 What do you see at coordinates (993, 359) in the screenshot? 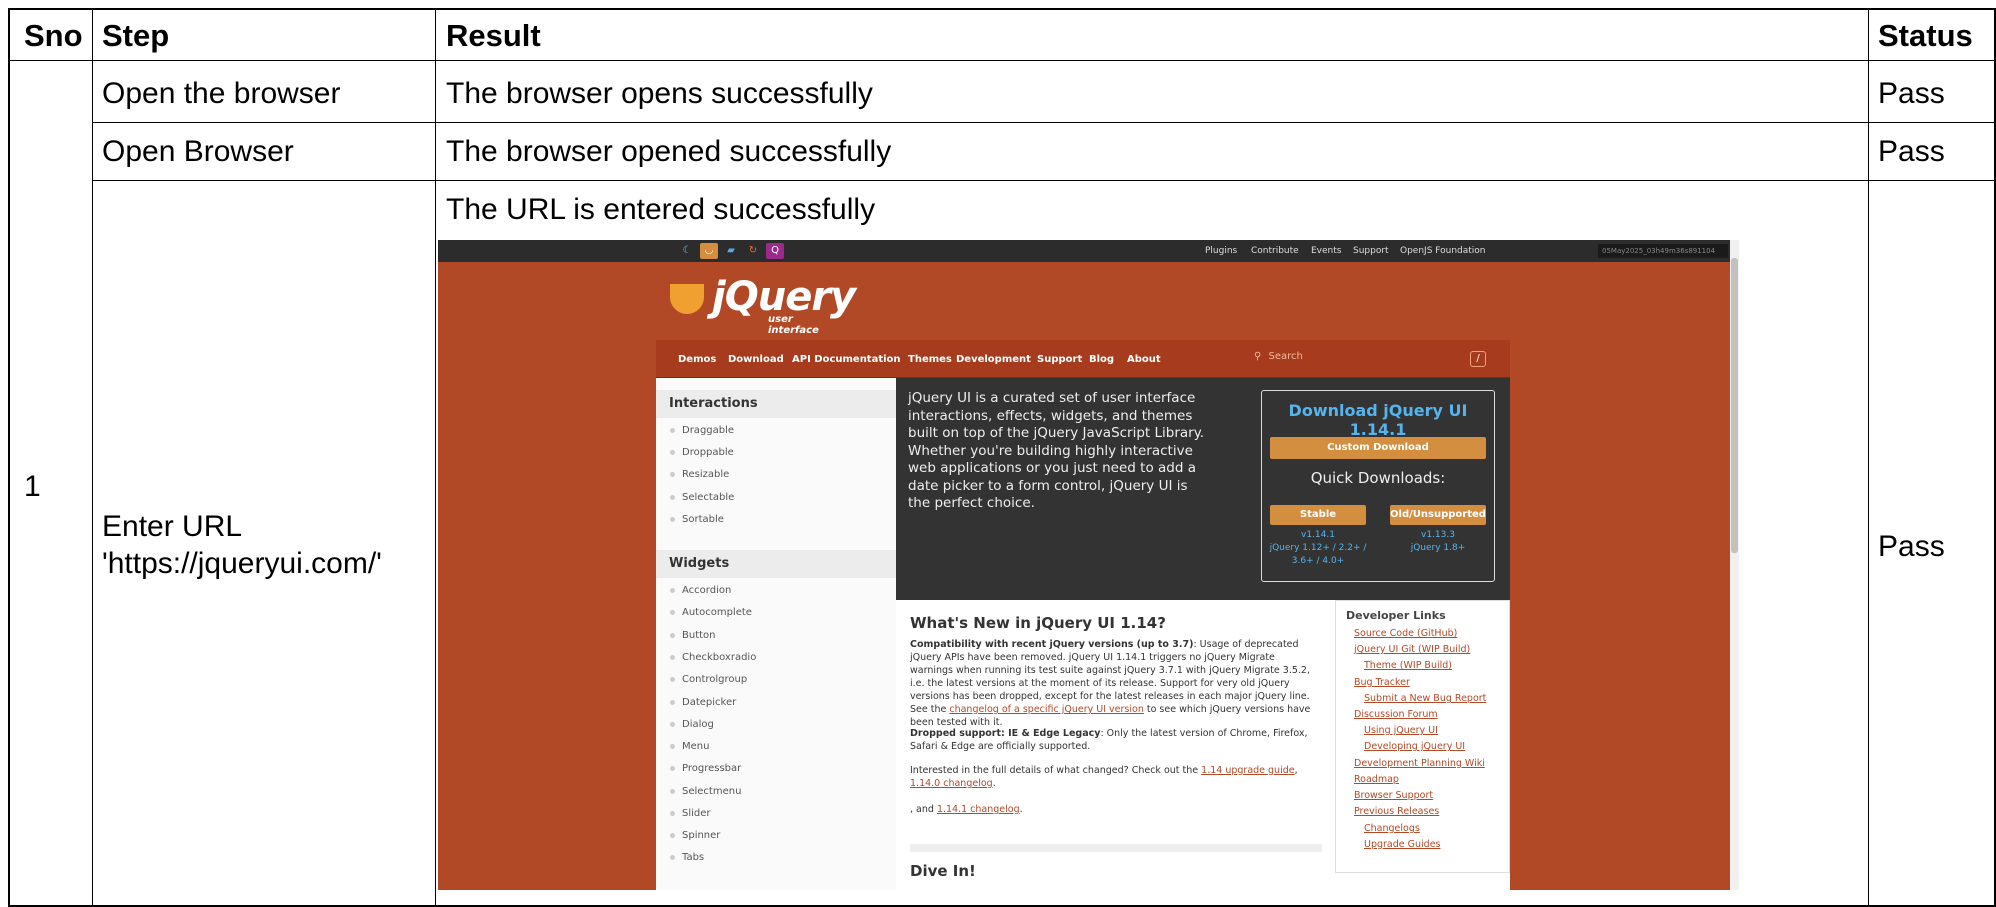
I see `nav-development: Development` at bounding box center [993, 359].